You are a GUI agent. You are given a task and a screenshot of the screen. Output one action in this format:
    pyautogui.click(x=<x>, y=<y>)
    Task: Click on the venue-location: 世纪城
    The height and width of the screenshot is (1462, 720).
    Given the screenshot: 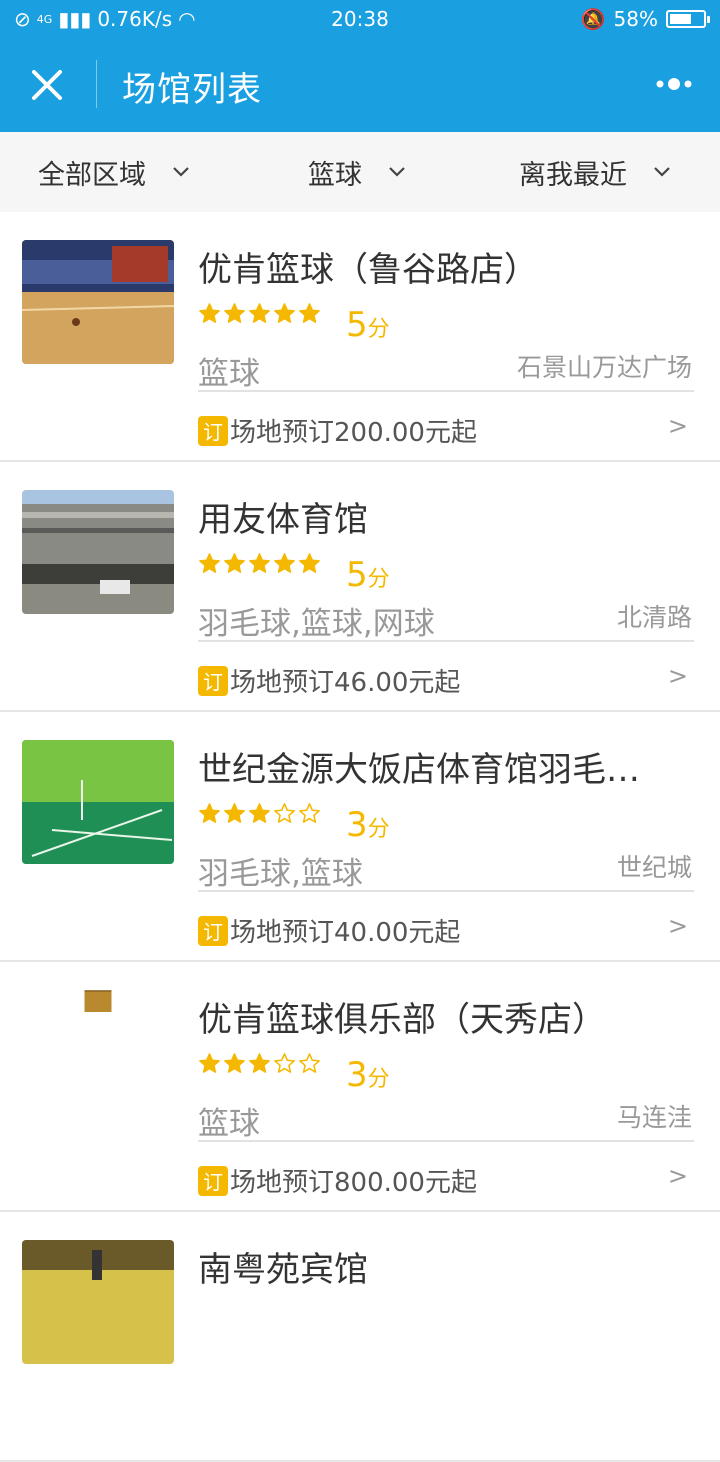 What is the action you would take?
    pyautogui.click(x=654, y=867)
    